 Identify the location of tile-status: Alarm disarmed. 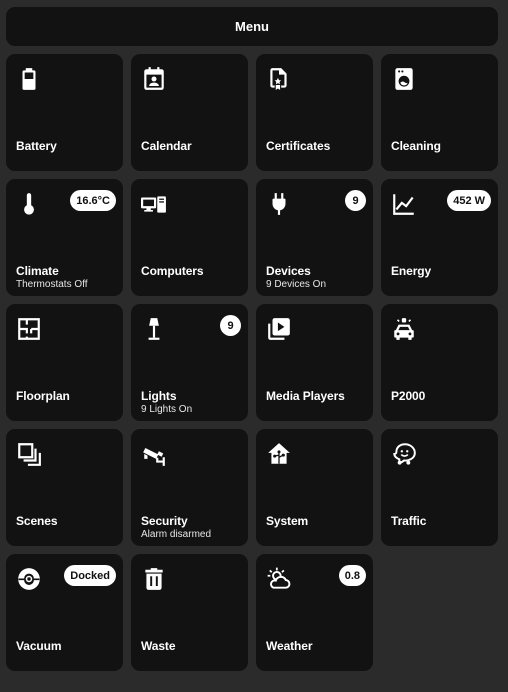
(176, 534).